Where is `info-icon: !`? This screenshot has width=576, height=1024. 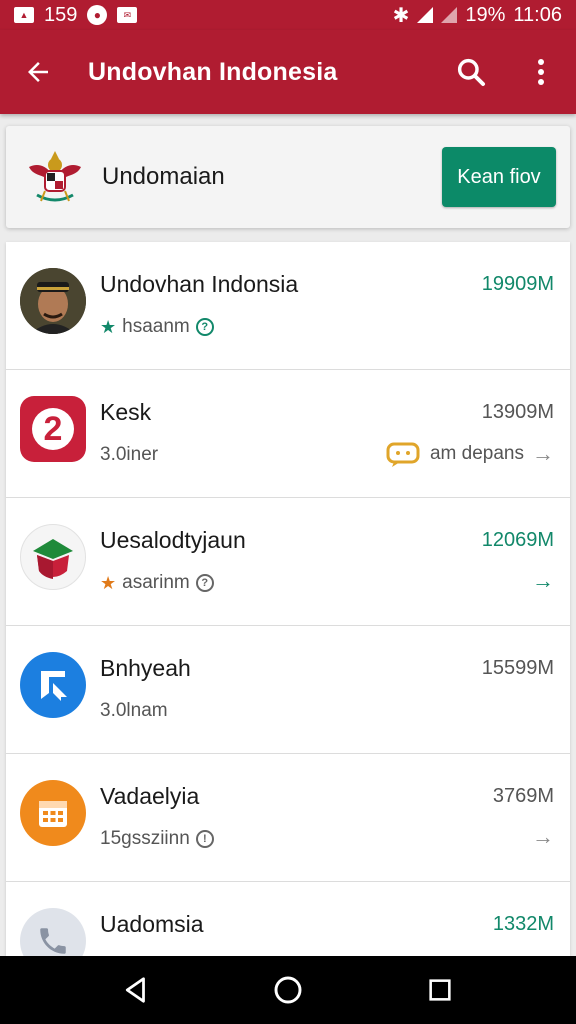
info-icon: ! is located at coordinates (204, 839).